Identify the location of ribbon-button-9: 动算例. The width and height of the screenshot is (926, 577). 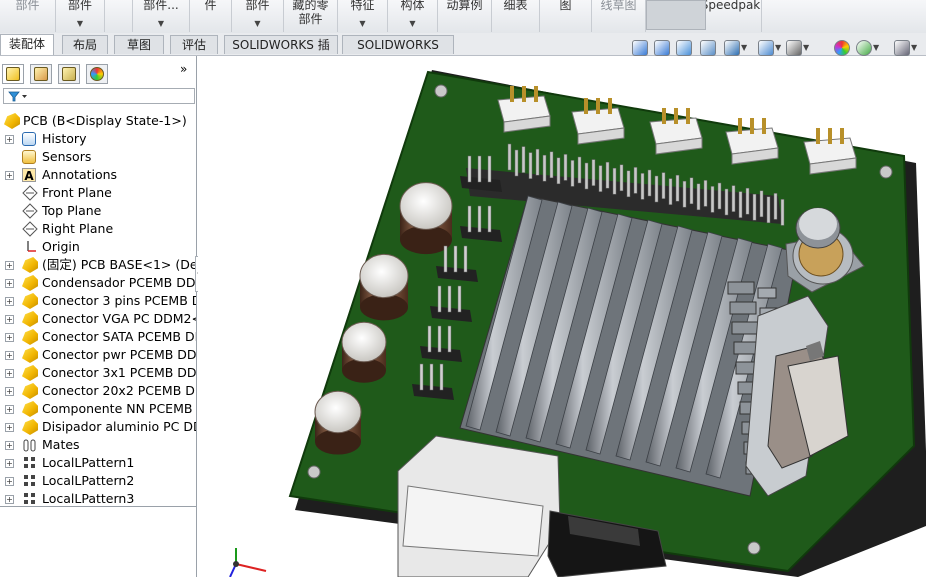
(465, 16).